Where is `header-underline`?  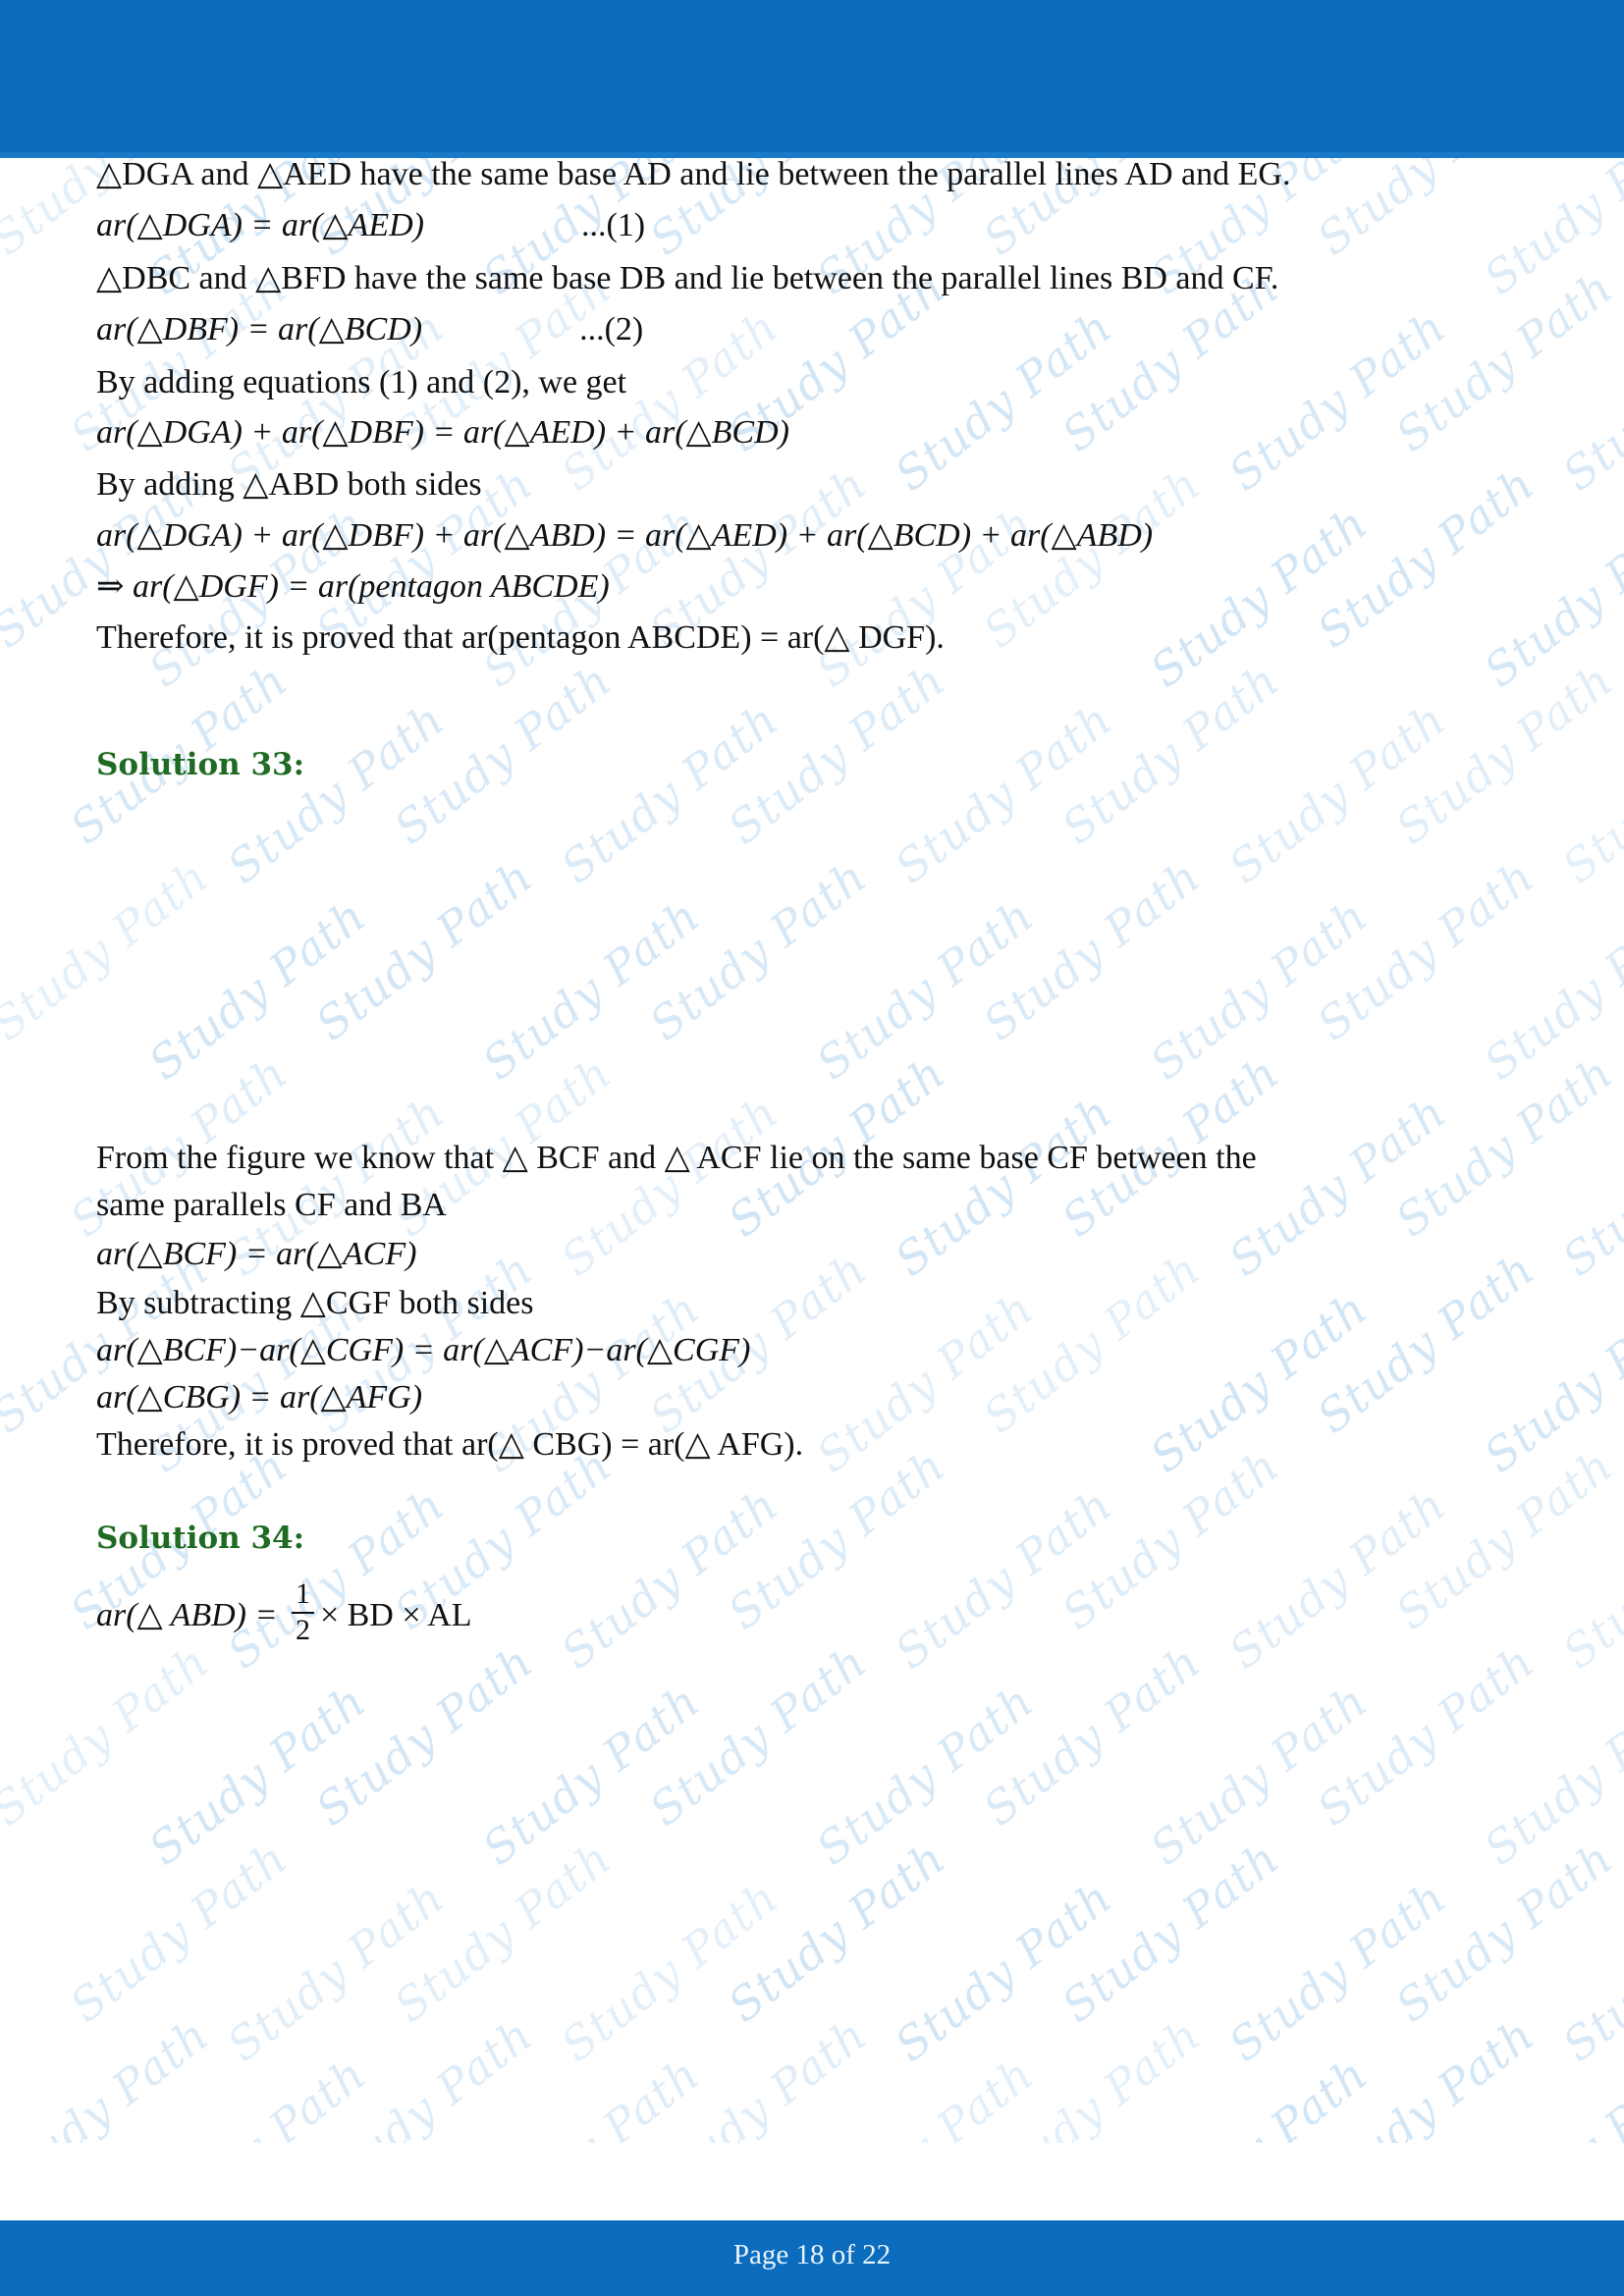 header-underline is located at coordinates (812, 155).